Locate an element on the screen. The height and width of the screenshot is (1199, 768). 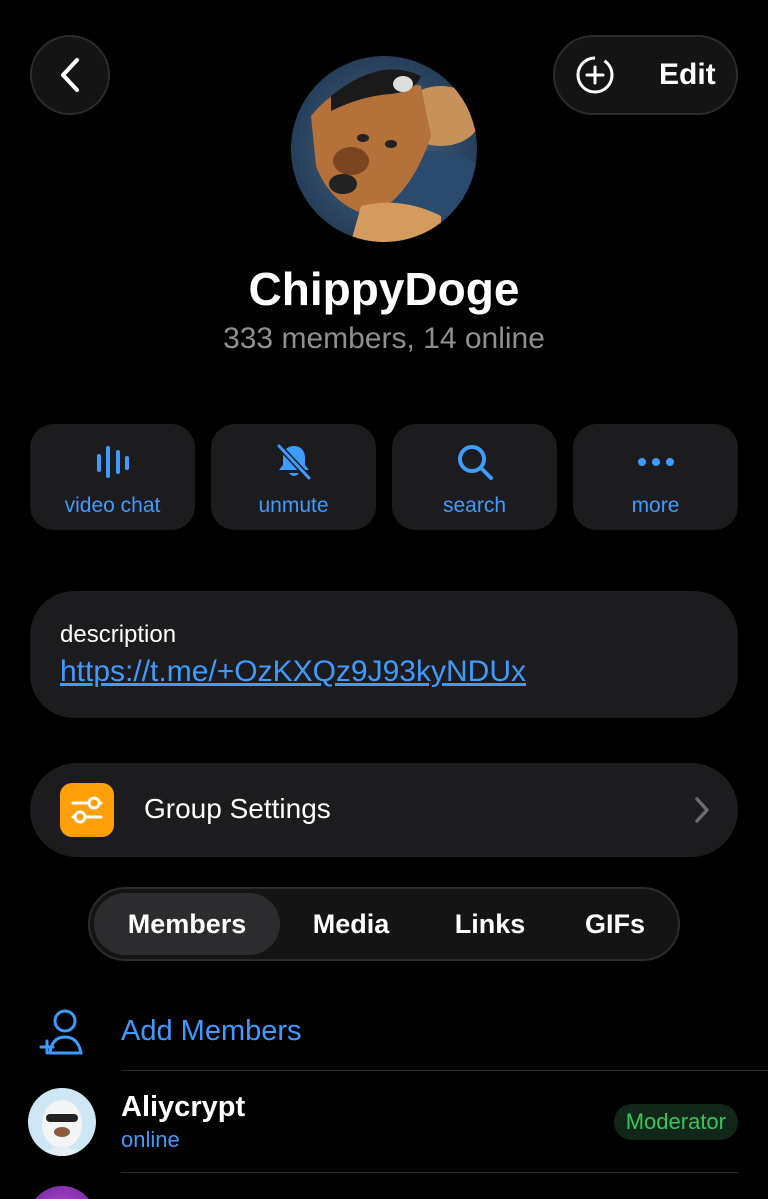
chevron-left-icon is located at coordinates (70, 75).